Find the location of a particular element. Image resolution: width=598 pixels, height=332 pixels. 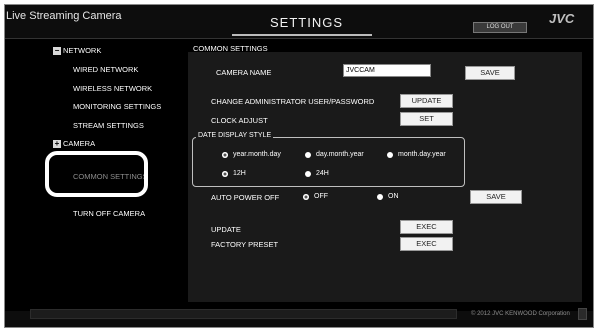

page-title: SETTINGS is located at coordinates (307, 22).